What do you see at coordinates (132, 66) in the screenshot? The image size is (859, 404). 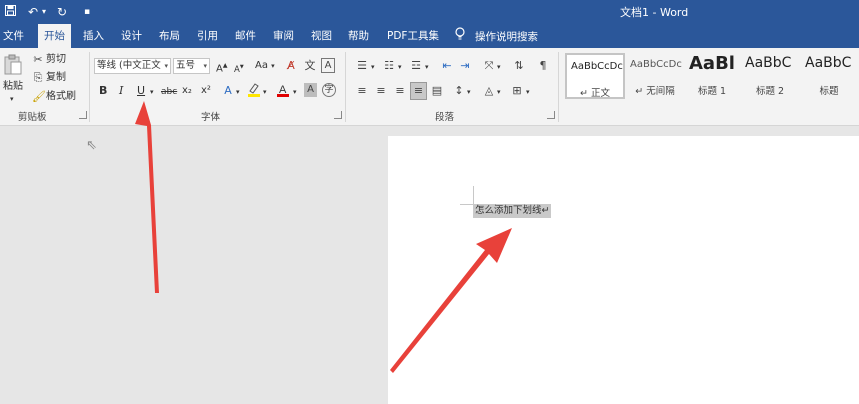 I see `font-name-dropdown: 等线 (中文正文 ▾` at bounding box center [132, 66].